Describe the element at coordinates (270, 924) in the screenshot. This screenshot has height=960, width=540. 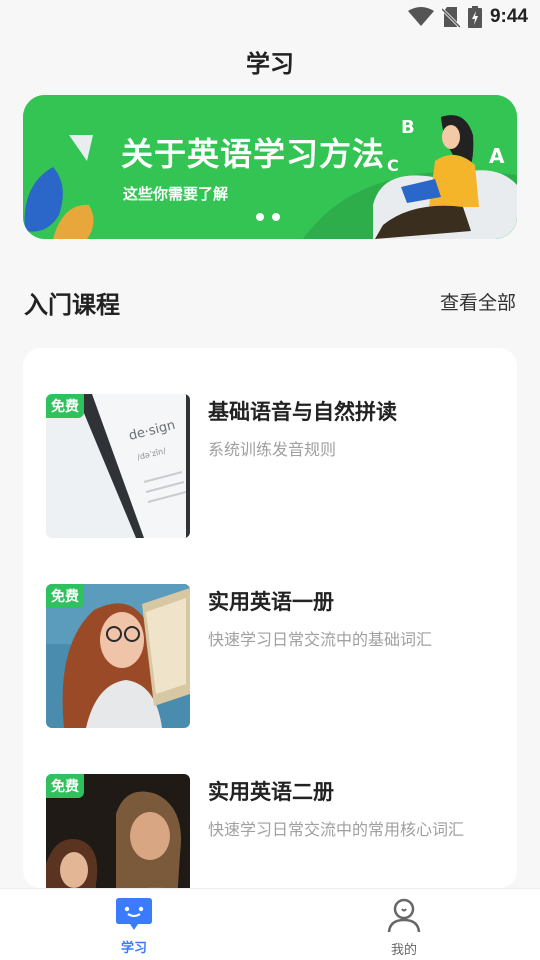
I see `bottom-tab-bar: 学习 我的` at that location.